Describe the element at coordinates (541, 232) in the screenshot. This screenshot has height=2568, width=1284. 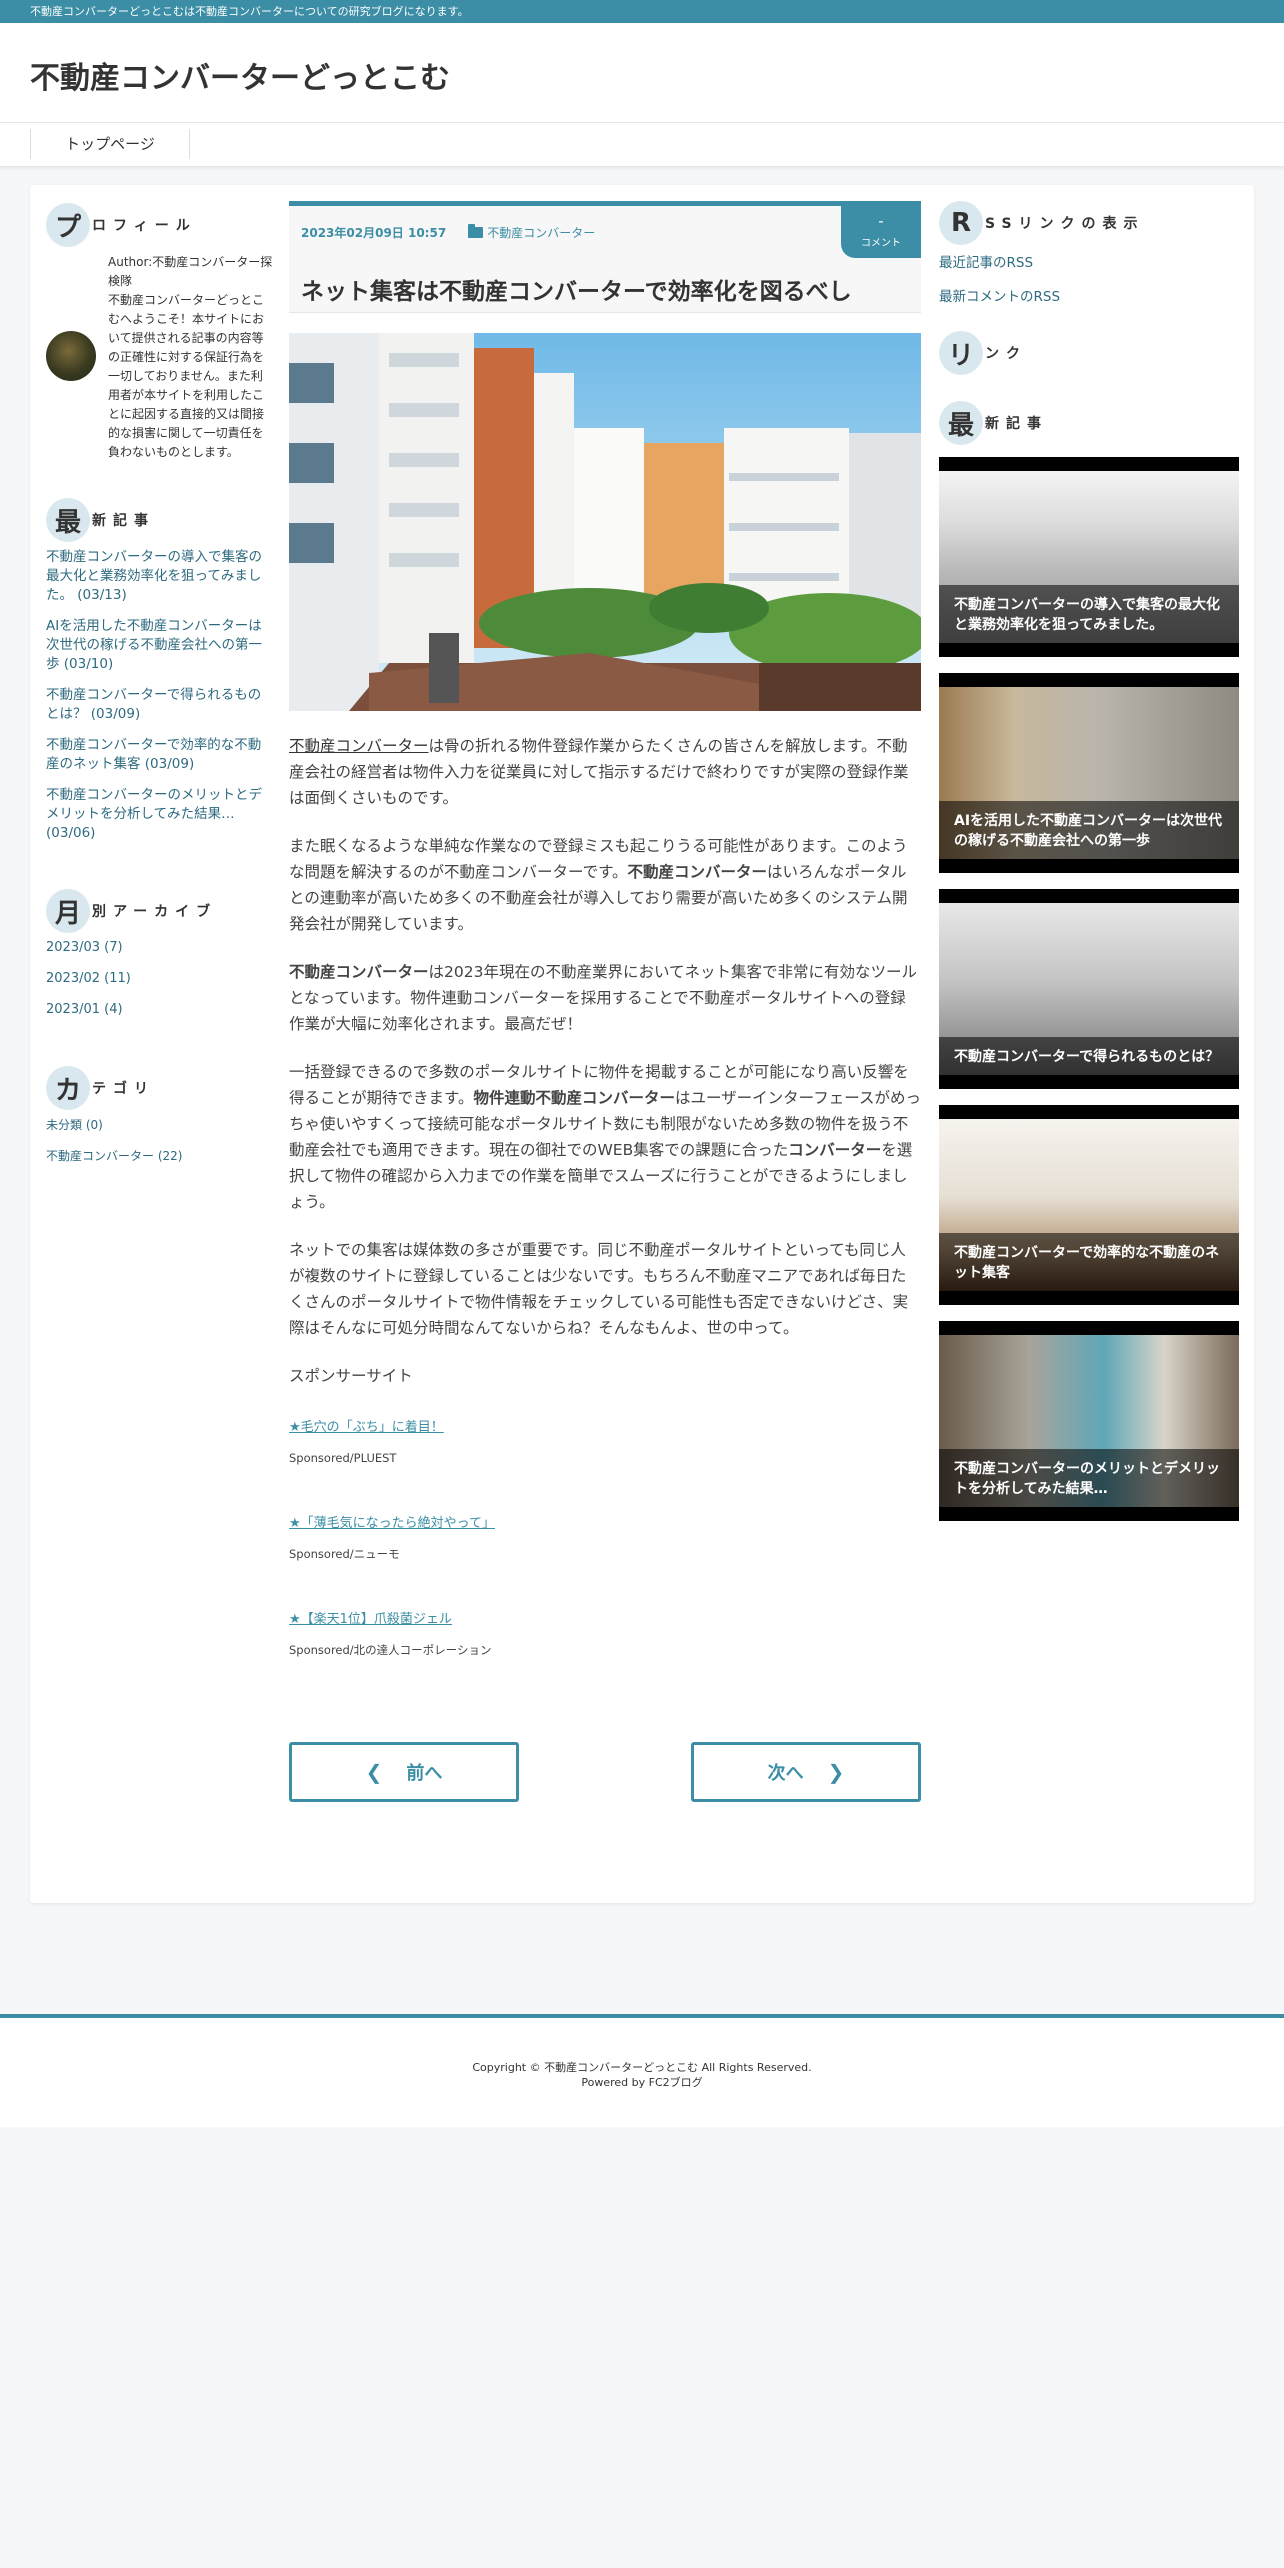
I see `article-category-link: 不動産コンバーター` at that location.